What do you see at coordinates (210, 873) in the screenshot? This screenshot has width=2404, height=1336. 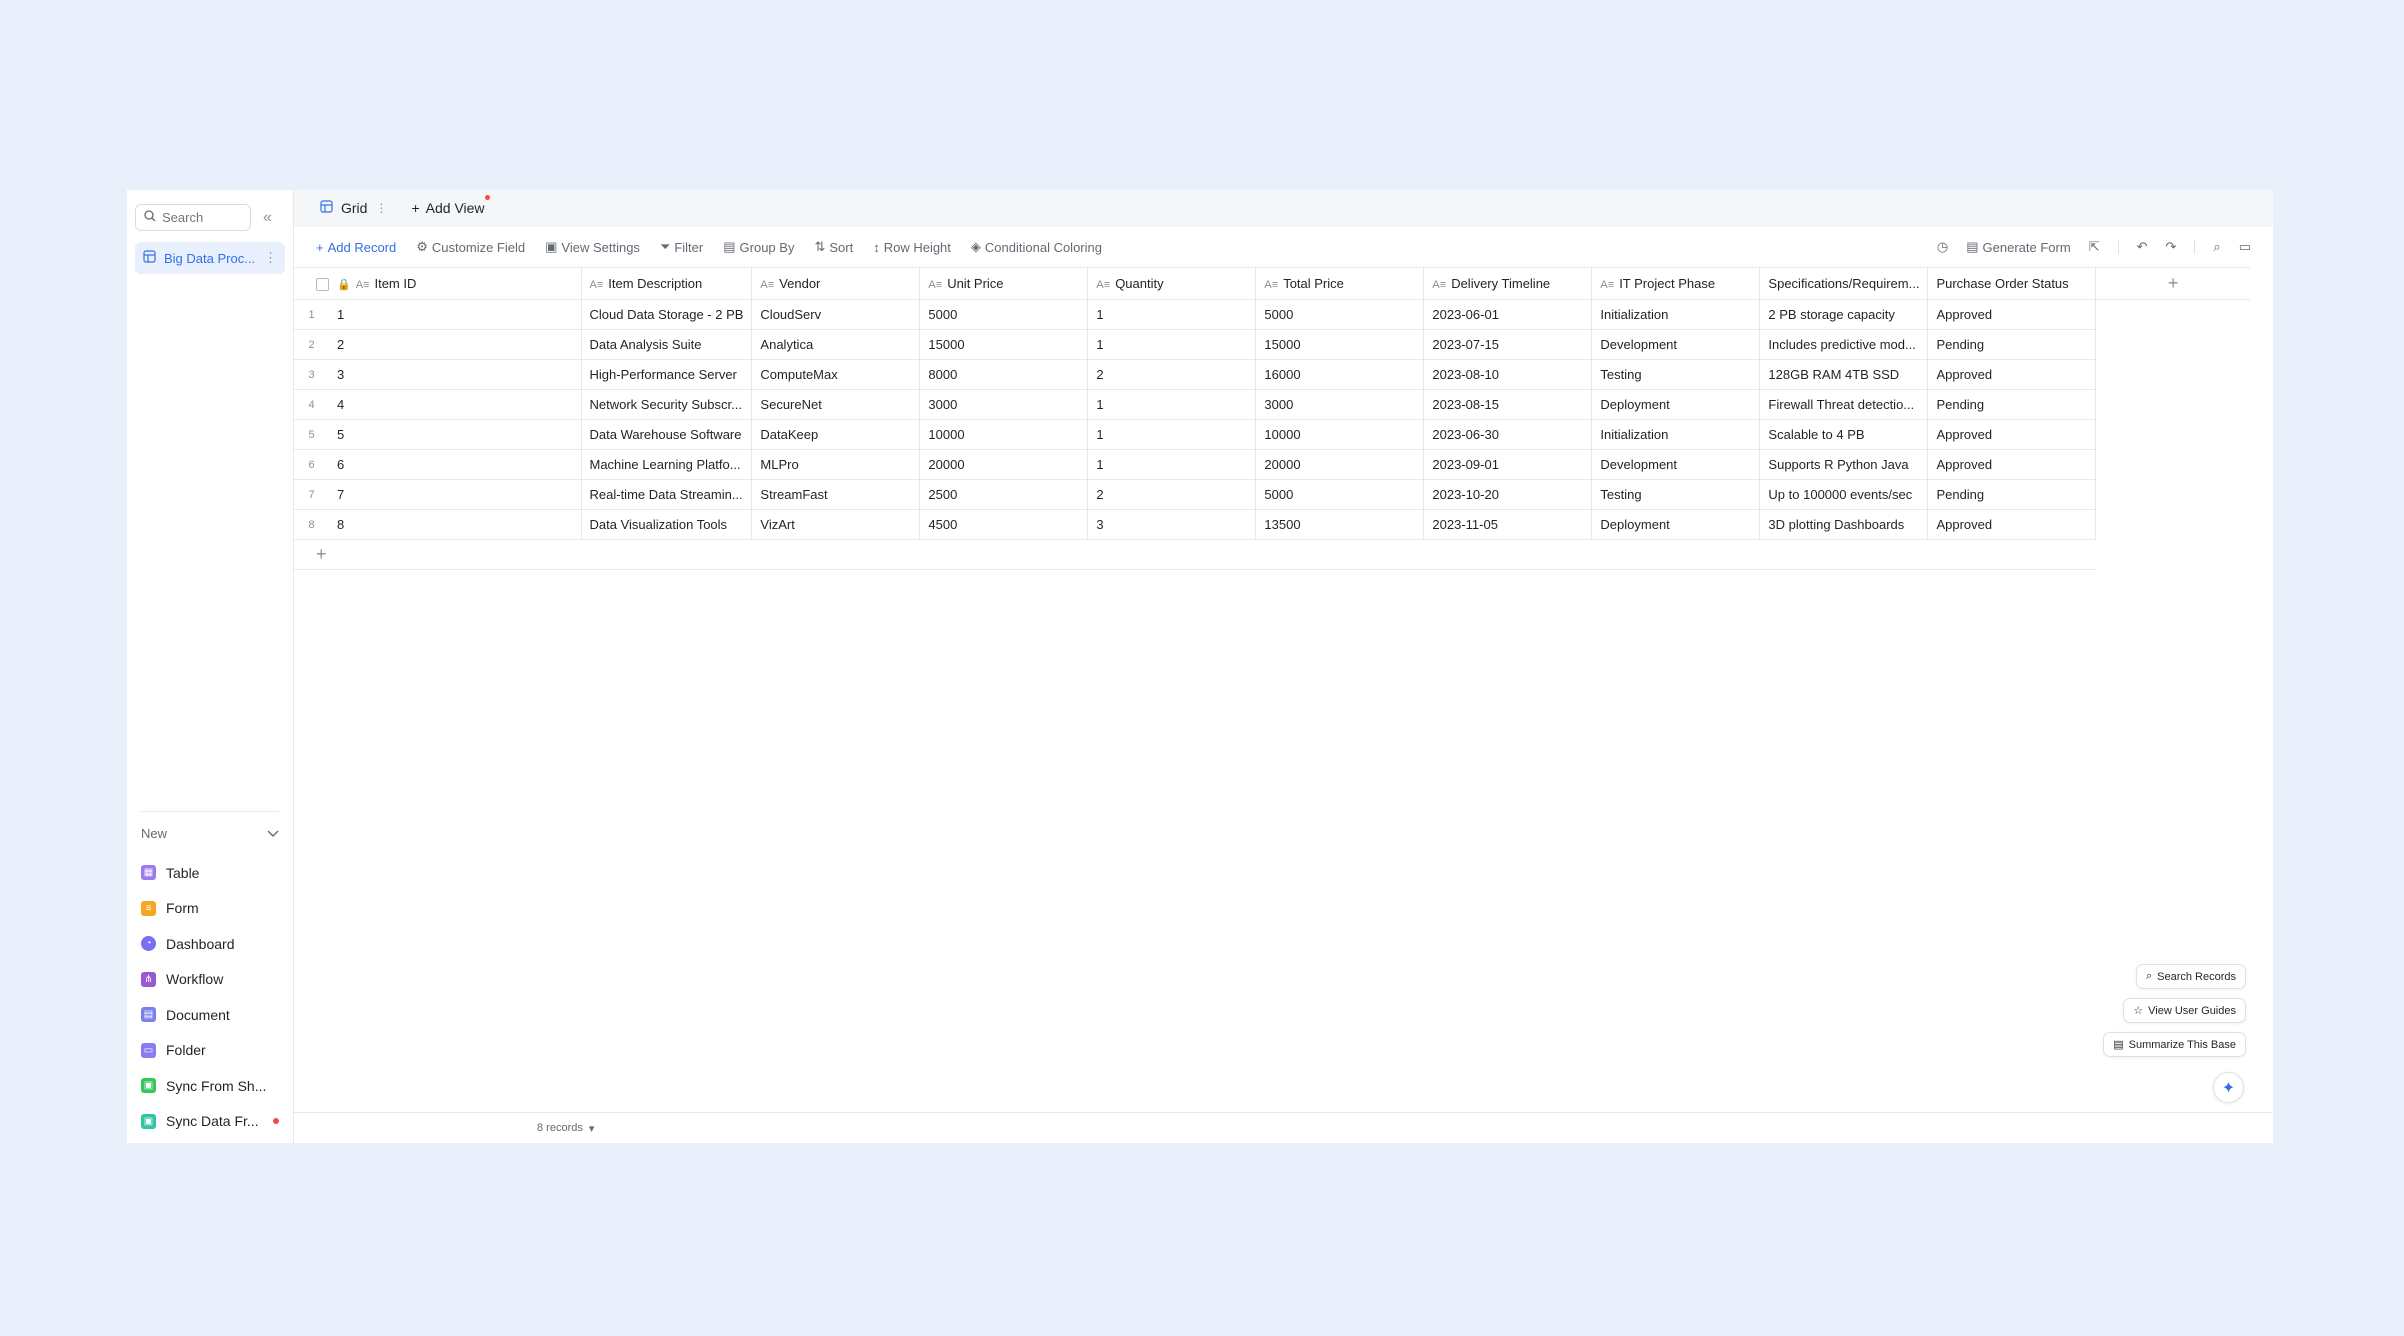 I see `new-item-table: ▦ Table` at bounding box center [210, 873].